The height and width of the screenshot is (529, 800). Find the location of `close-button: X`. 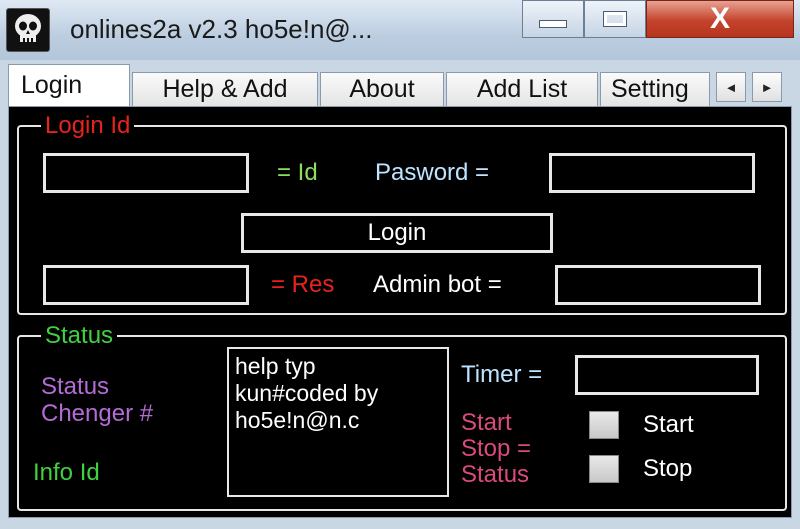

close-button: X is located at coordinates (720, 19).